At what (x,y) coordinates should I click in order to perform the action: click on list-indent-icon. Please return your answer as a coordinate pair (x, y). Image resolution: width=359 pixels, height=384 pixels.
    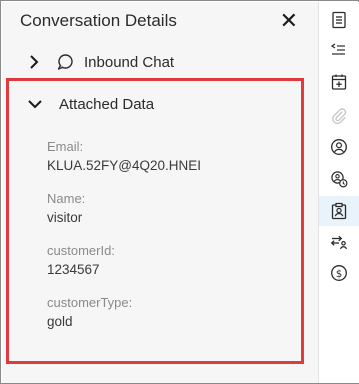
    Looking at the image, I should click on (339, 50).